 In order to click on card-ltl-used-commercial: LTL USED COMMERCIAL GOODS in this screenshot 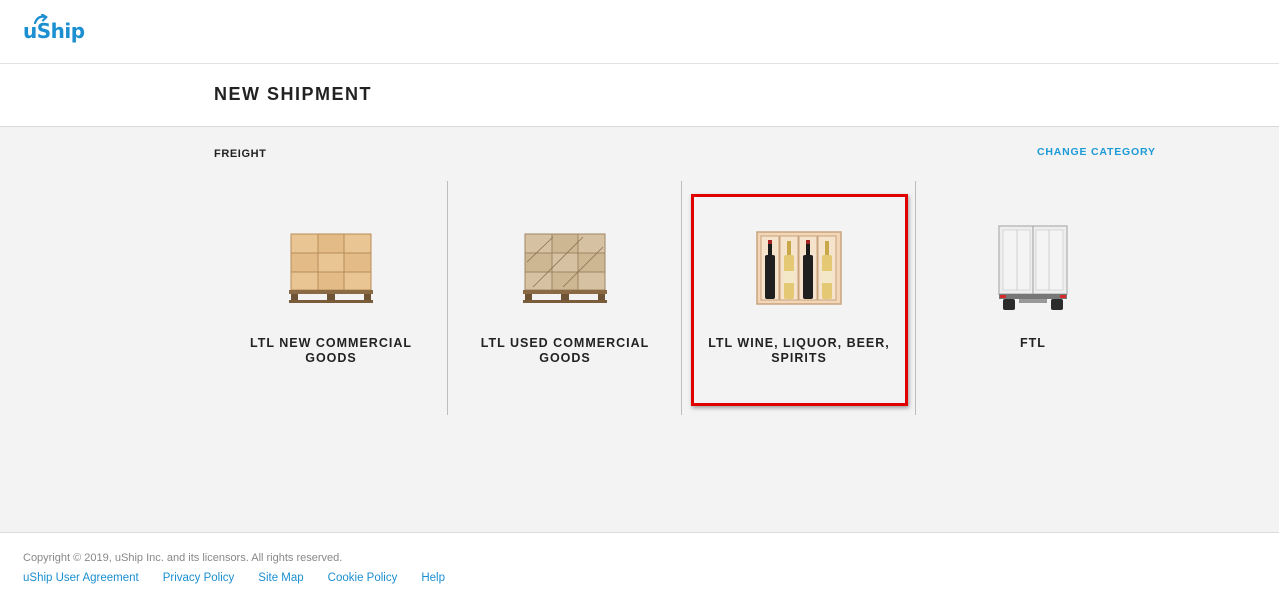, I will do `click(565, 298)`.